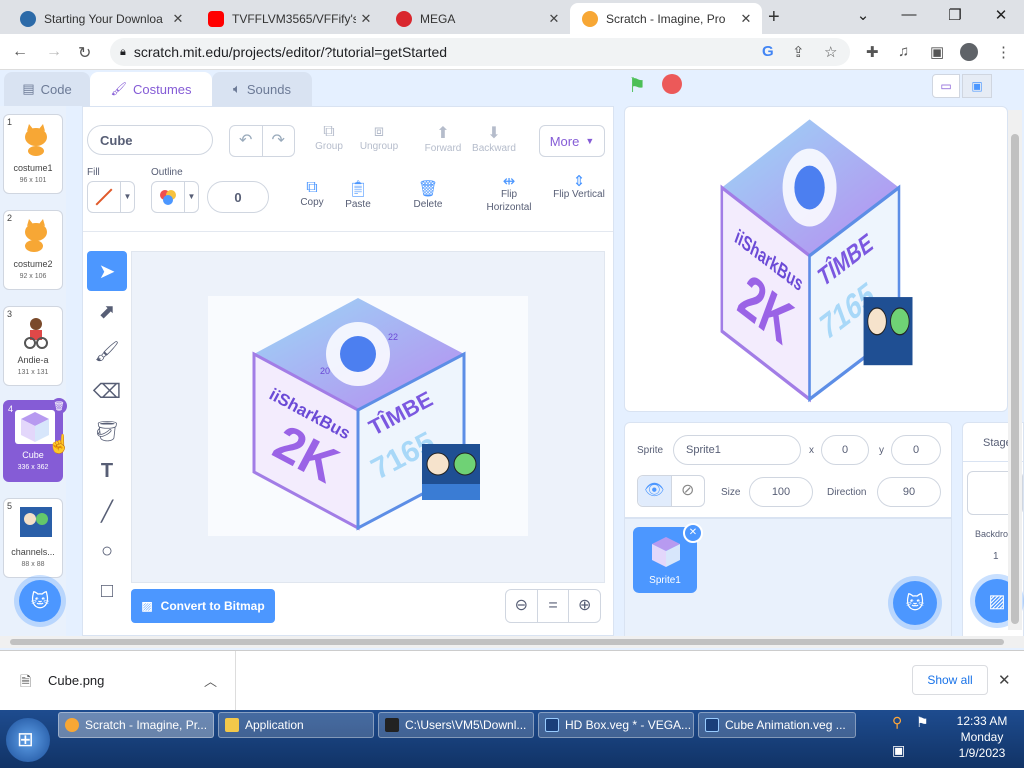 This screenshot has height=768, width=1024. What do you see at coordinates (312, 193) in the screenshot?
I see `copy-button: ⧉ Copy` at bounding box center [312, 193].